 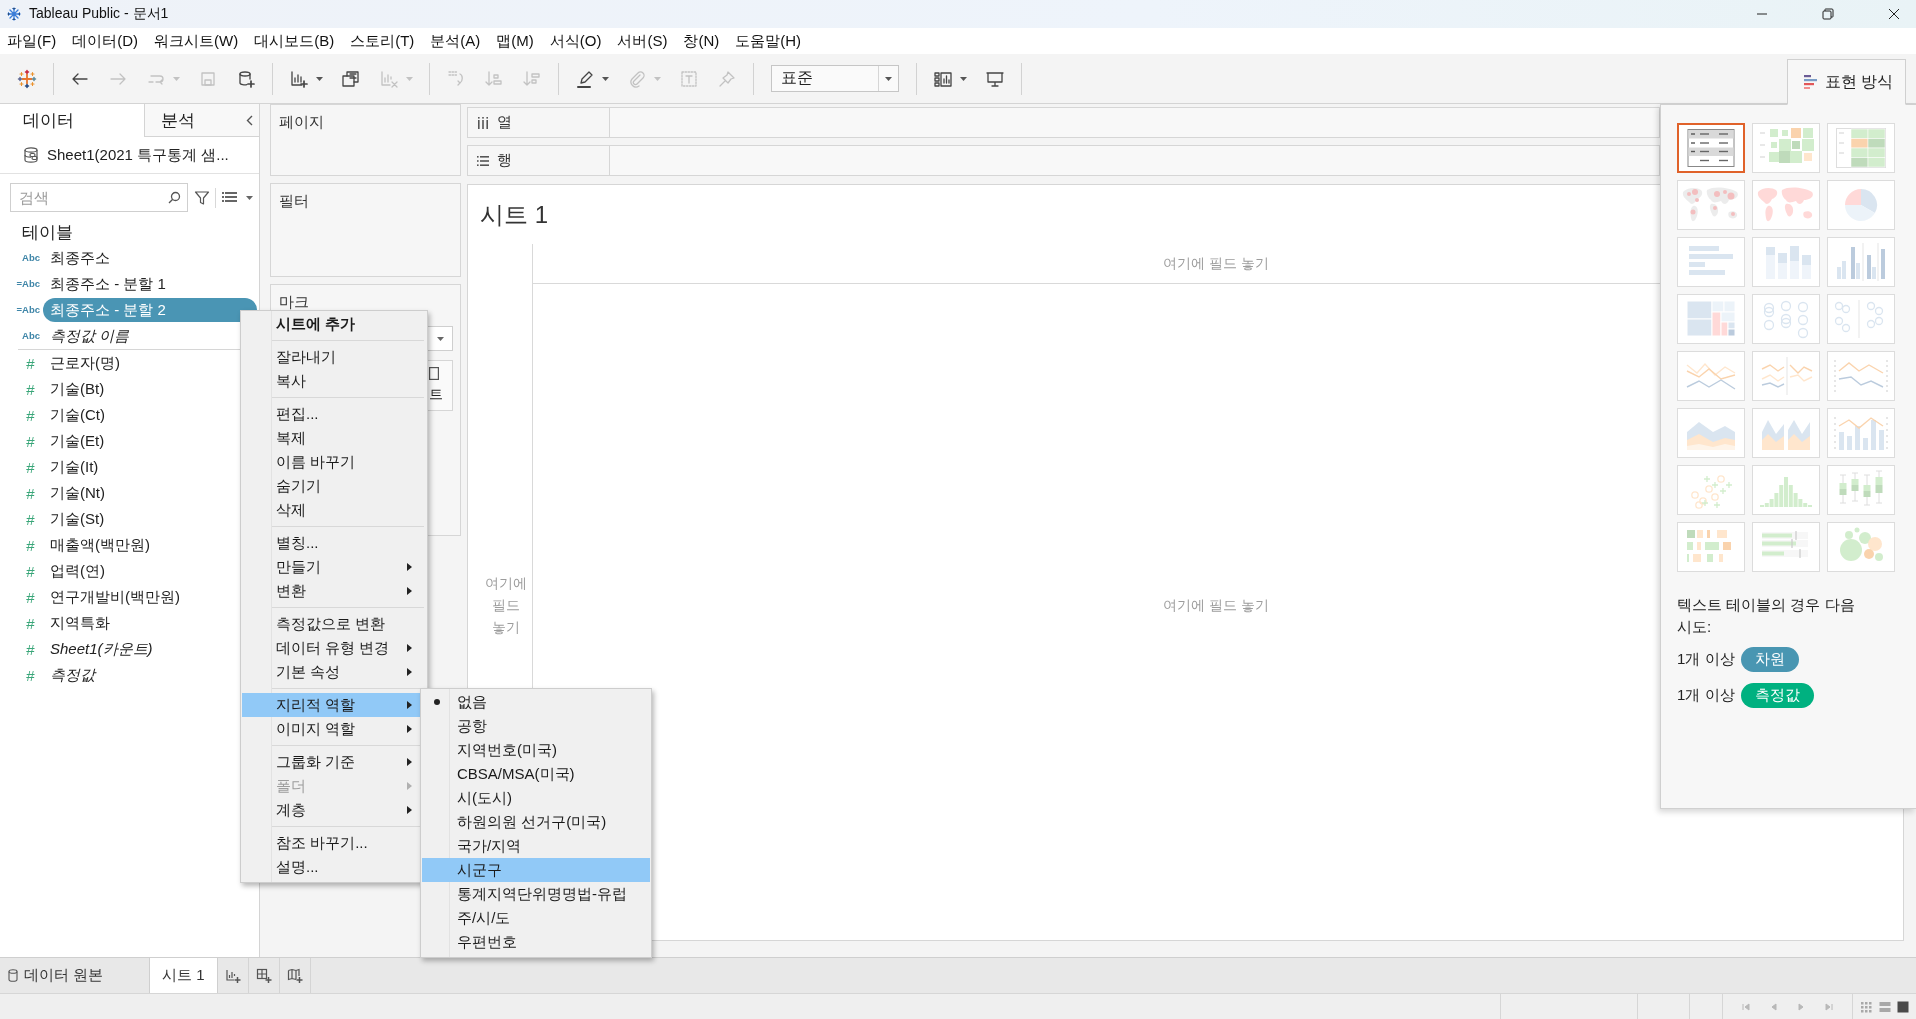 I want to click on dot-grid-icon, so click(x=1865, y=1006).